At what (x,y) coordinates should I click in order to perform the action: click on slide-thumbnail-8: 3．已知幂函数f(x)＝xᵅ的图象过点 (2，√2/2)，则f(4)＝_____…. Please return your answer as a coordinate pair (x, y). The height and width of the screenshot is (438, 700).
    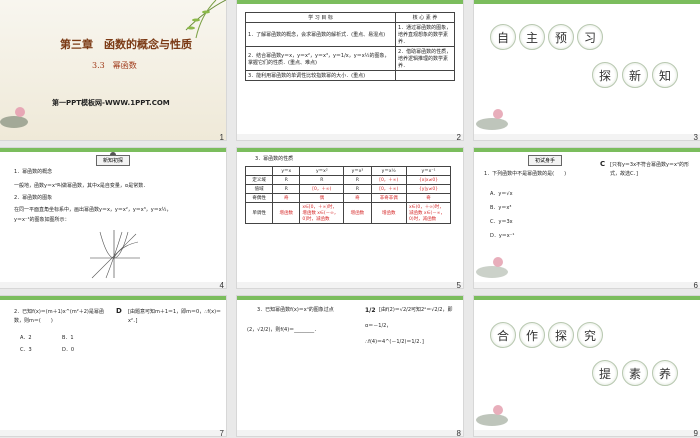
    Looking at the image, I should click on (350, 366).